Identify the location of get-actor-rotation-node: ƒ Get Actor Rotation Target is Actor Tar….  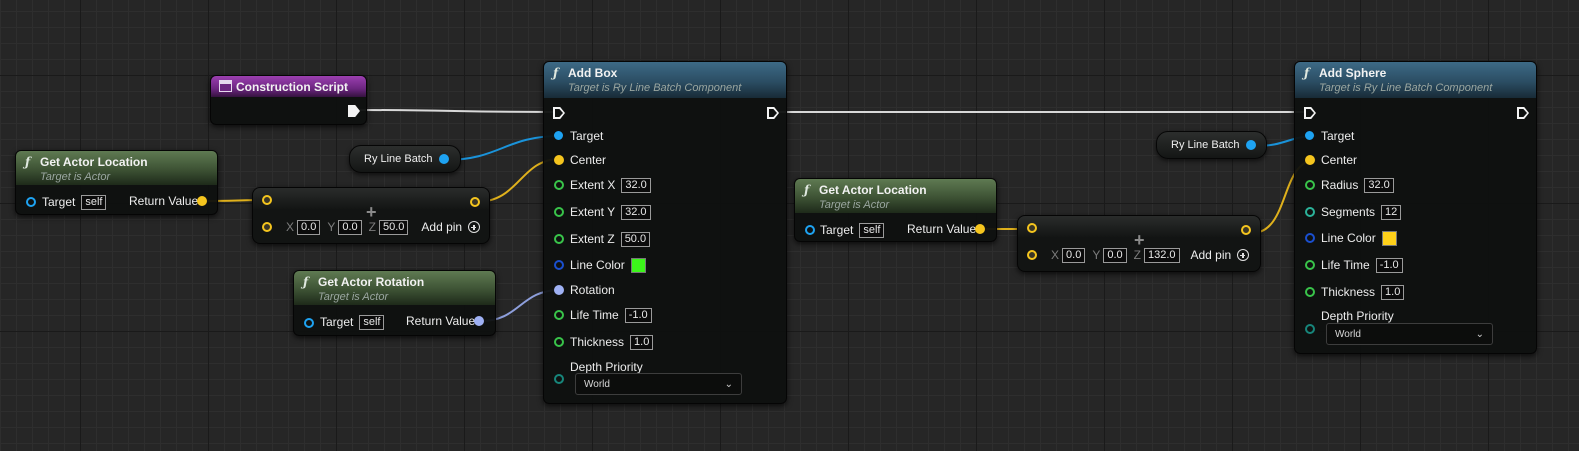
(394, 303).